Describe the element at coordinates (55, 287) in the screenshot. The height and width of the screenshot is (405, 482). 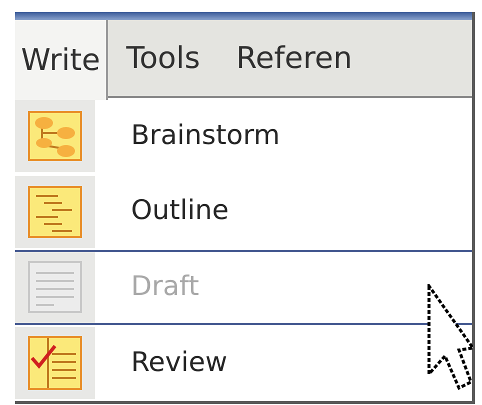
I see `document-icon` at that location.